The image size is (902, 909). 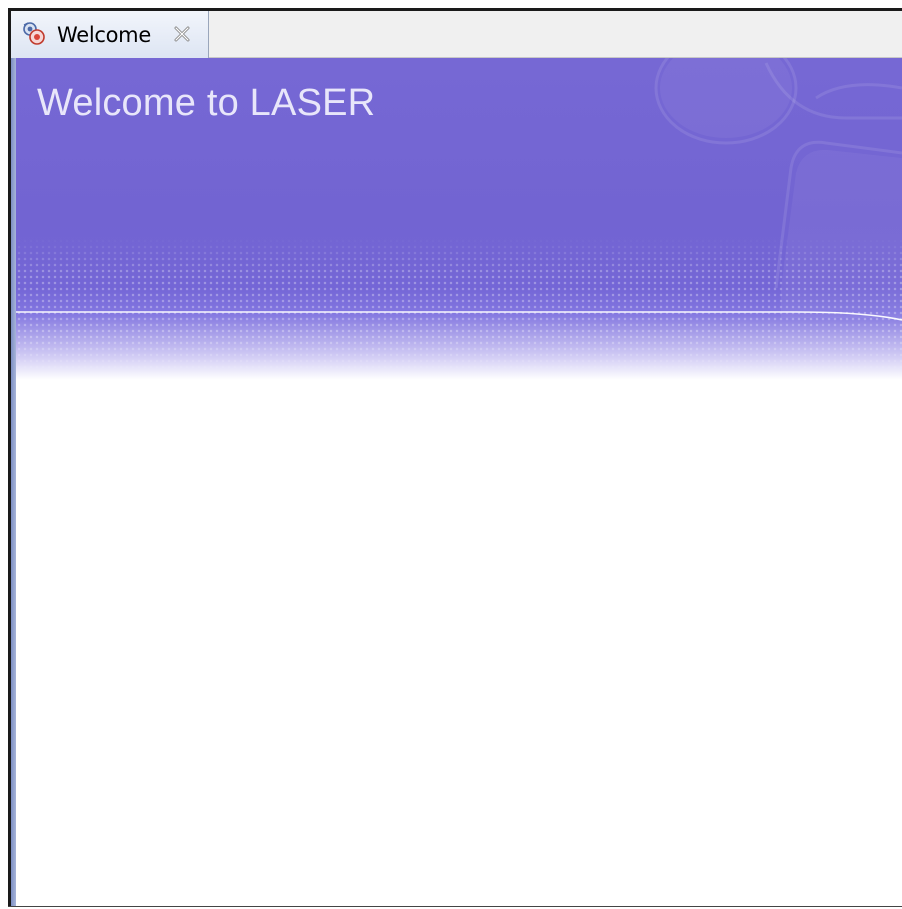 What do you see at coordinates (34, 34) in the screenshot?
I see `laser-app-icon` at bounding box center [34, 34].